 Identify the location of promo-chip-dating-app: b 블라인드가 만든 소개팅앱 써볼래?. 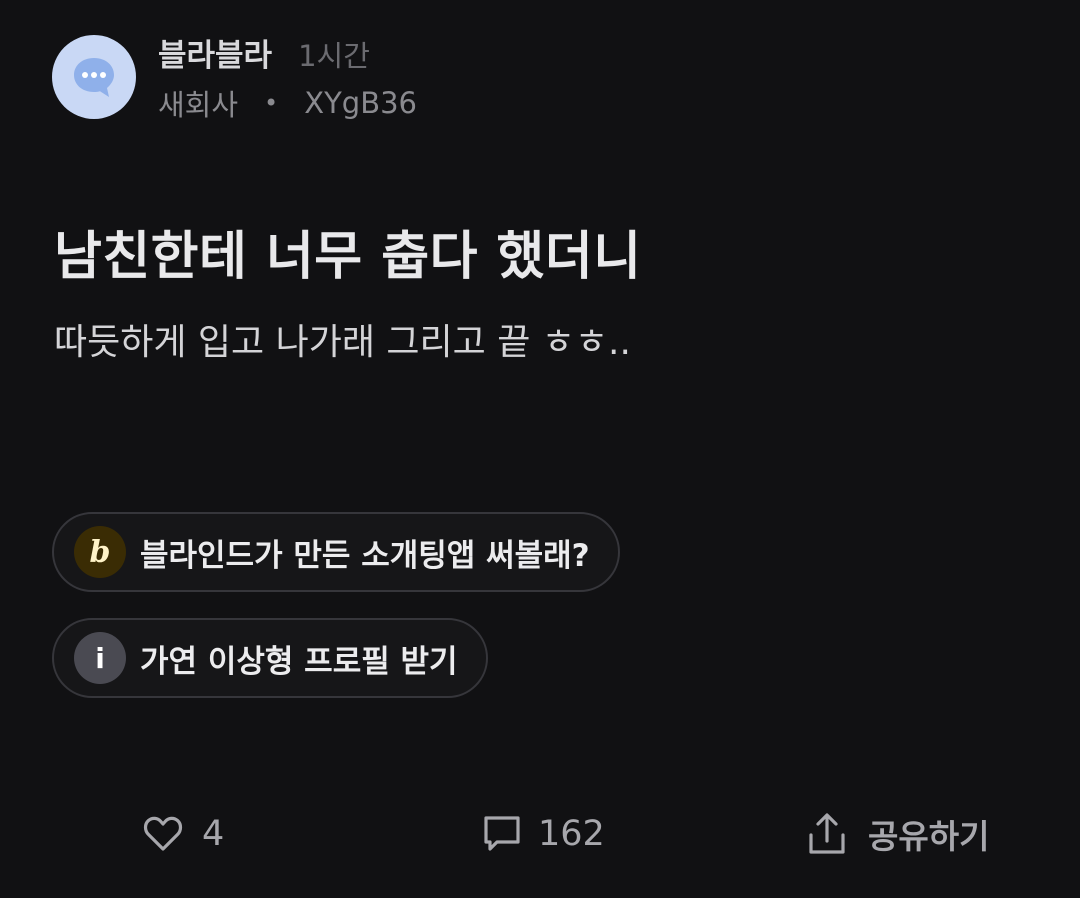
(336, 552).